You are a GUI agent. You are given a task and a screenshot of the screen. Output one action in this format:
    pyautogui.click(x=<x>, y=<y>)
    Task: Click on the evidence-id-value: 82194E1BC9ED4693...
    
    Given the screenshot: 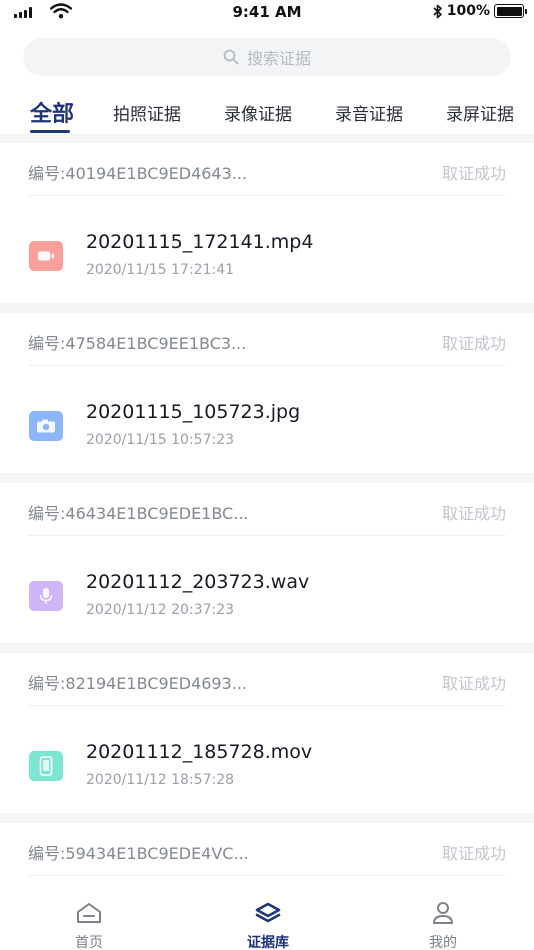 What is the action you would take?
    pyautogui.click(x=156, y=683)
    